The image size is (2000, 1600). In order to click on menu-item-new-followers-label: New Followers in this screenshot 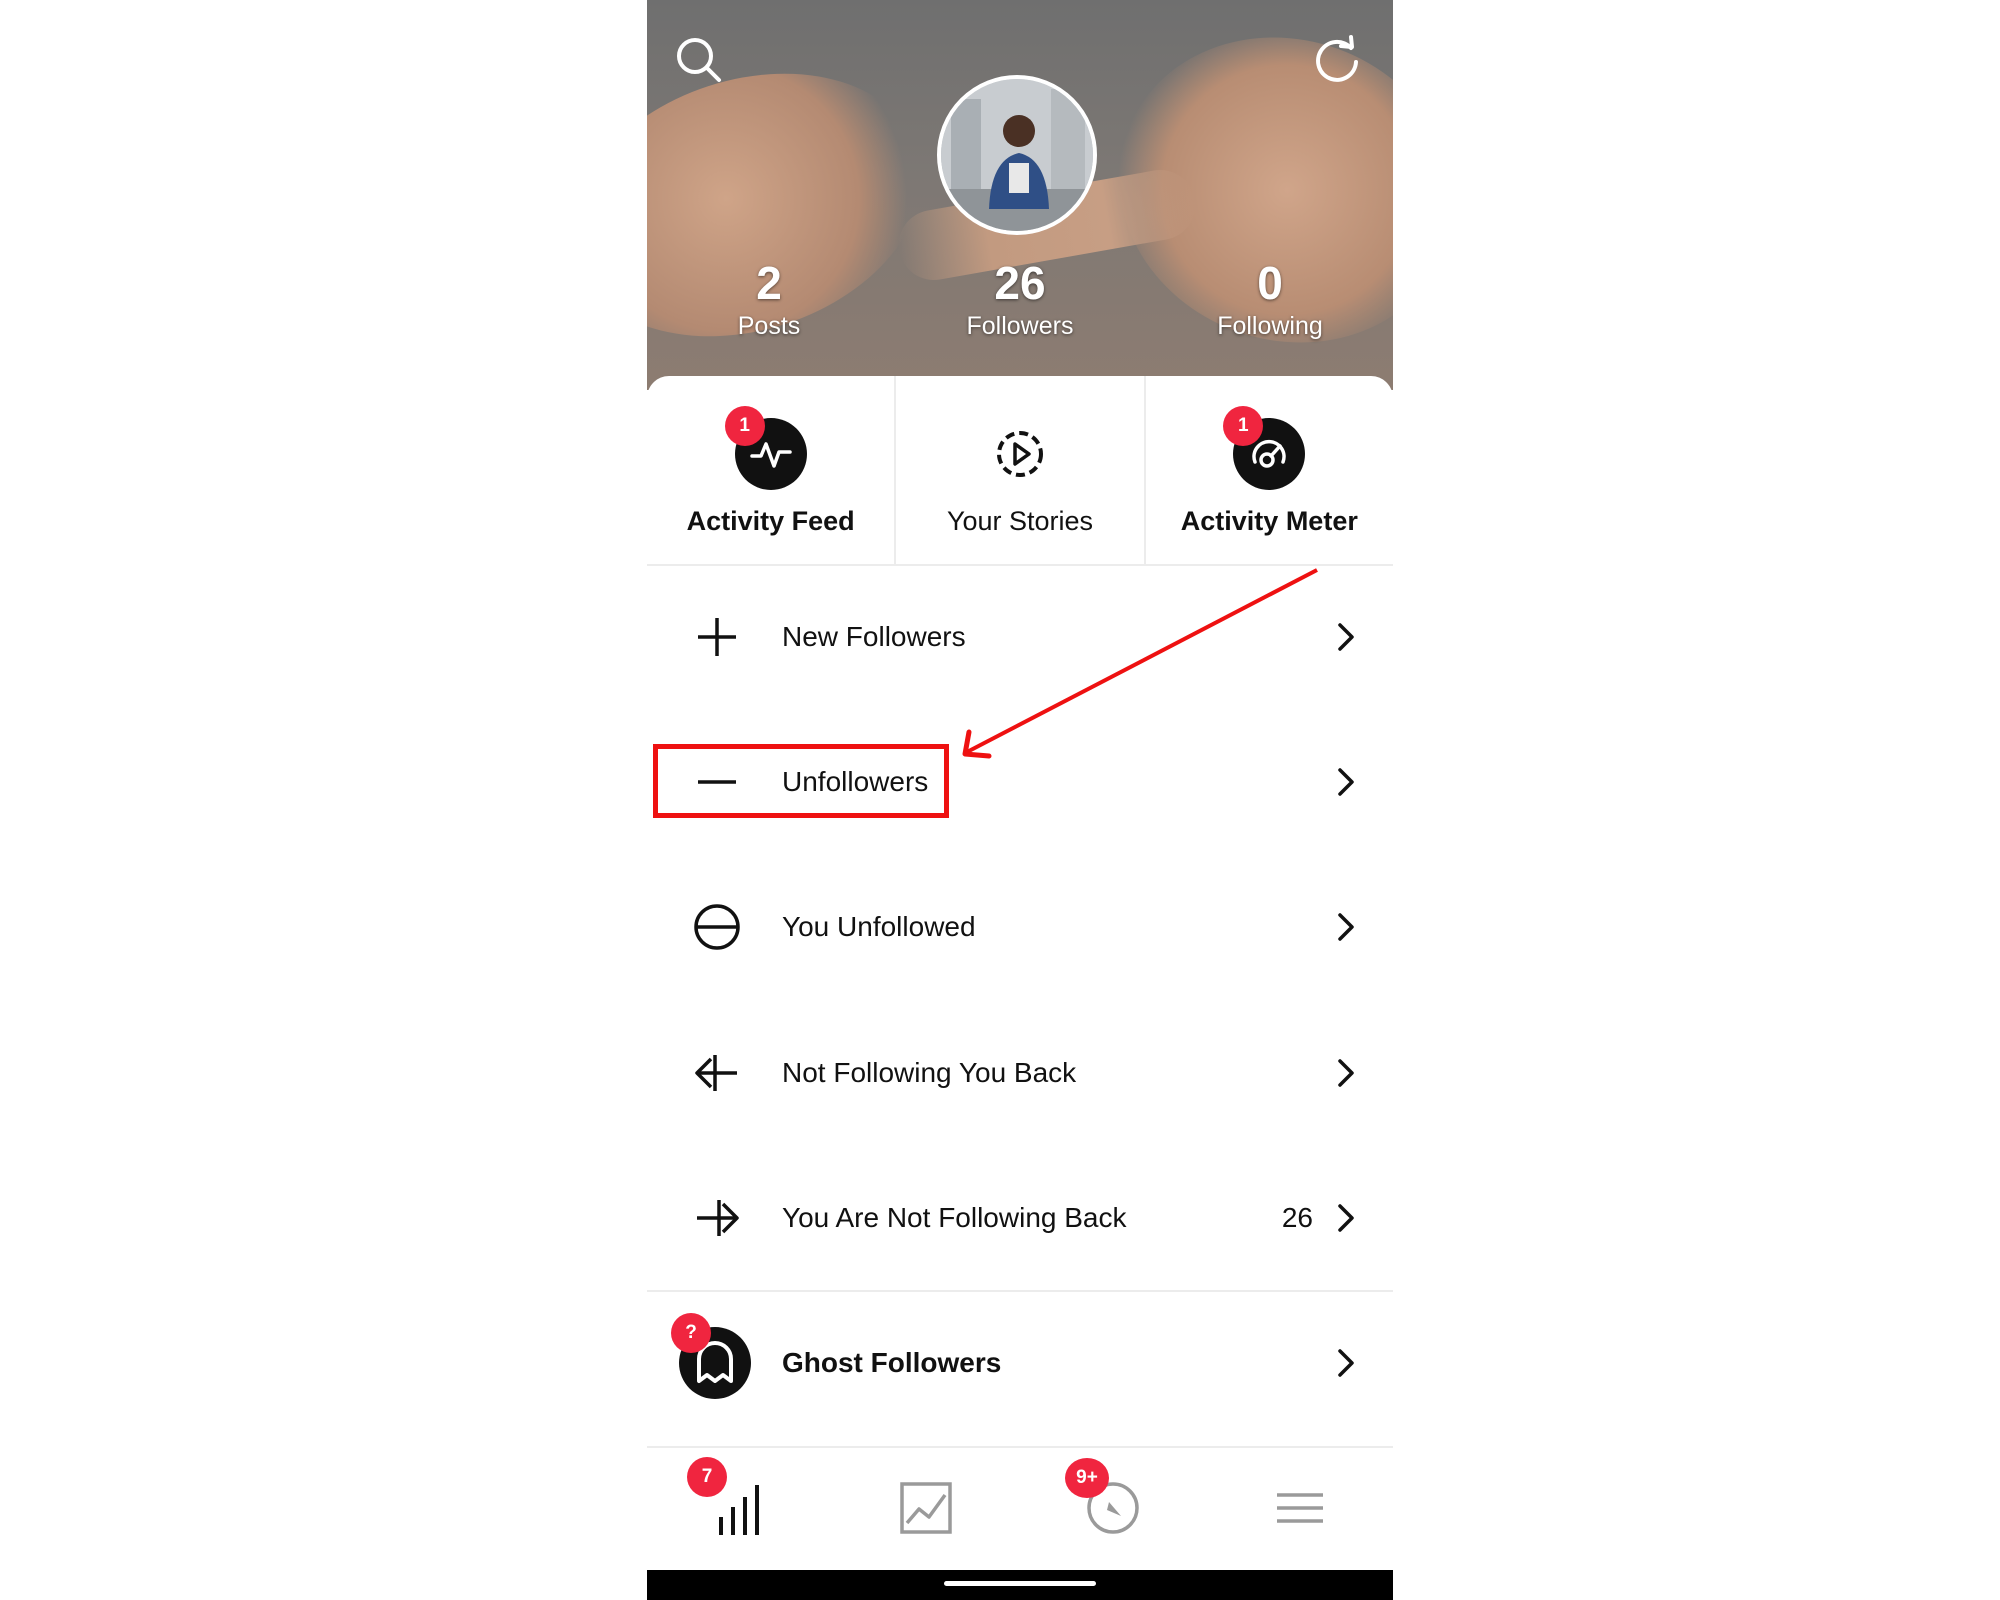, I will do `click(874, 636)`.